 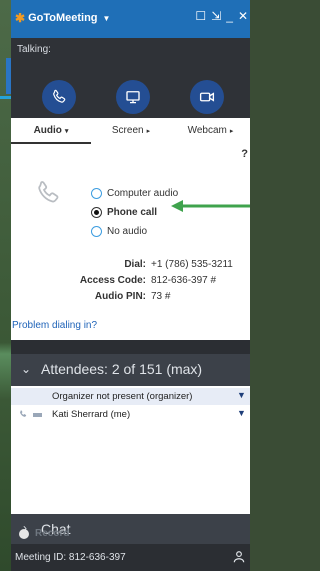 I want to click on camera-icon, so click(x=207, y=97).